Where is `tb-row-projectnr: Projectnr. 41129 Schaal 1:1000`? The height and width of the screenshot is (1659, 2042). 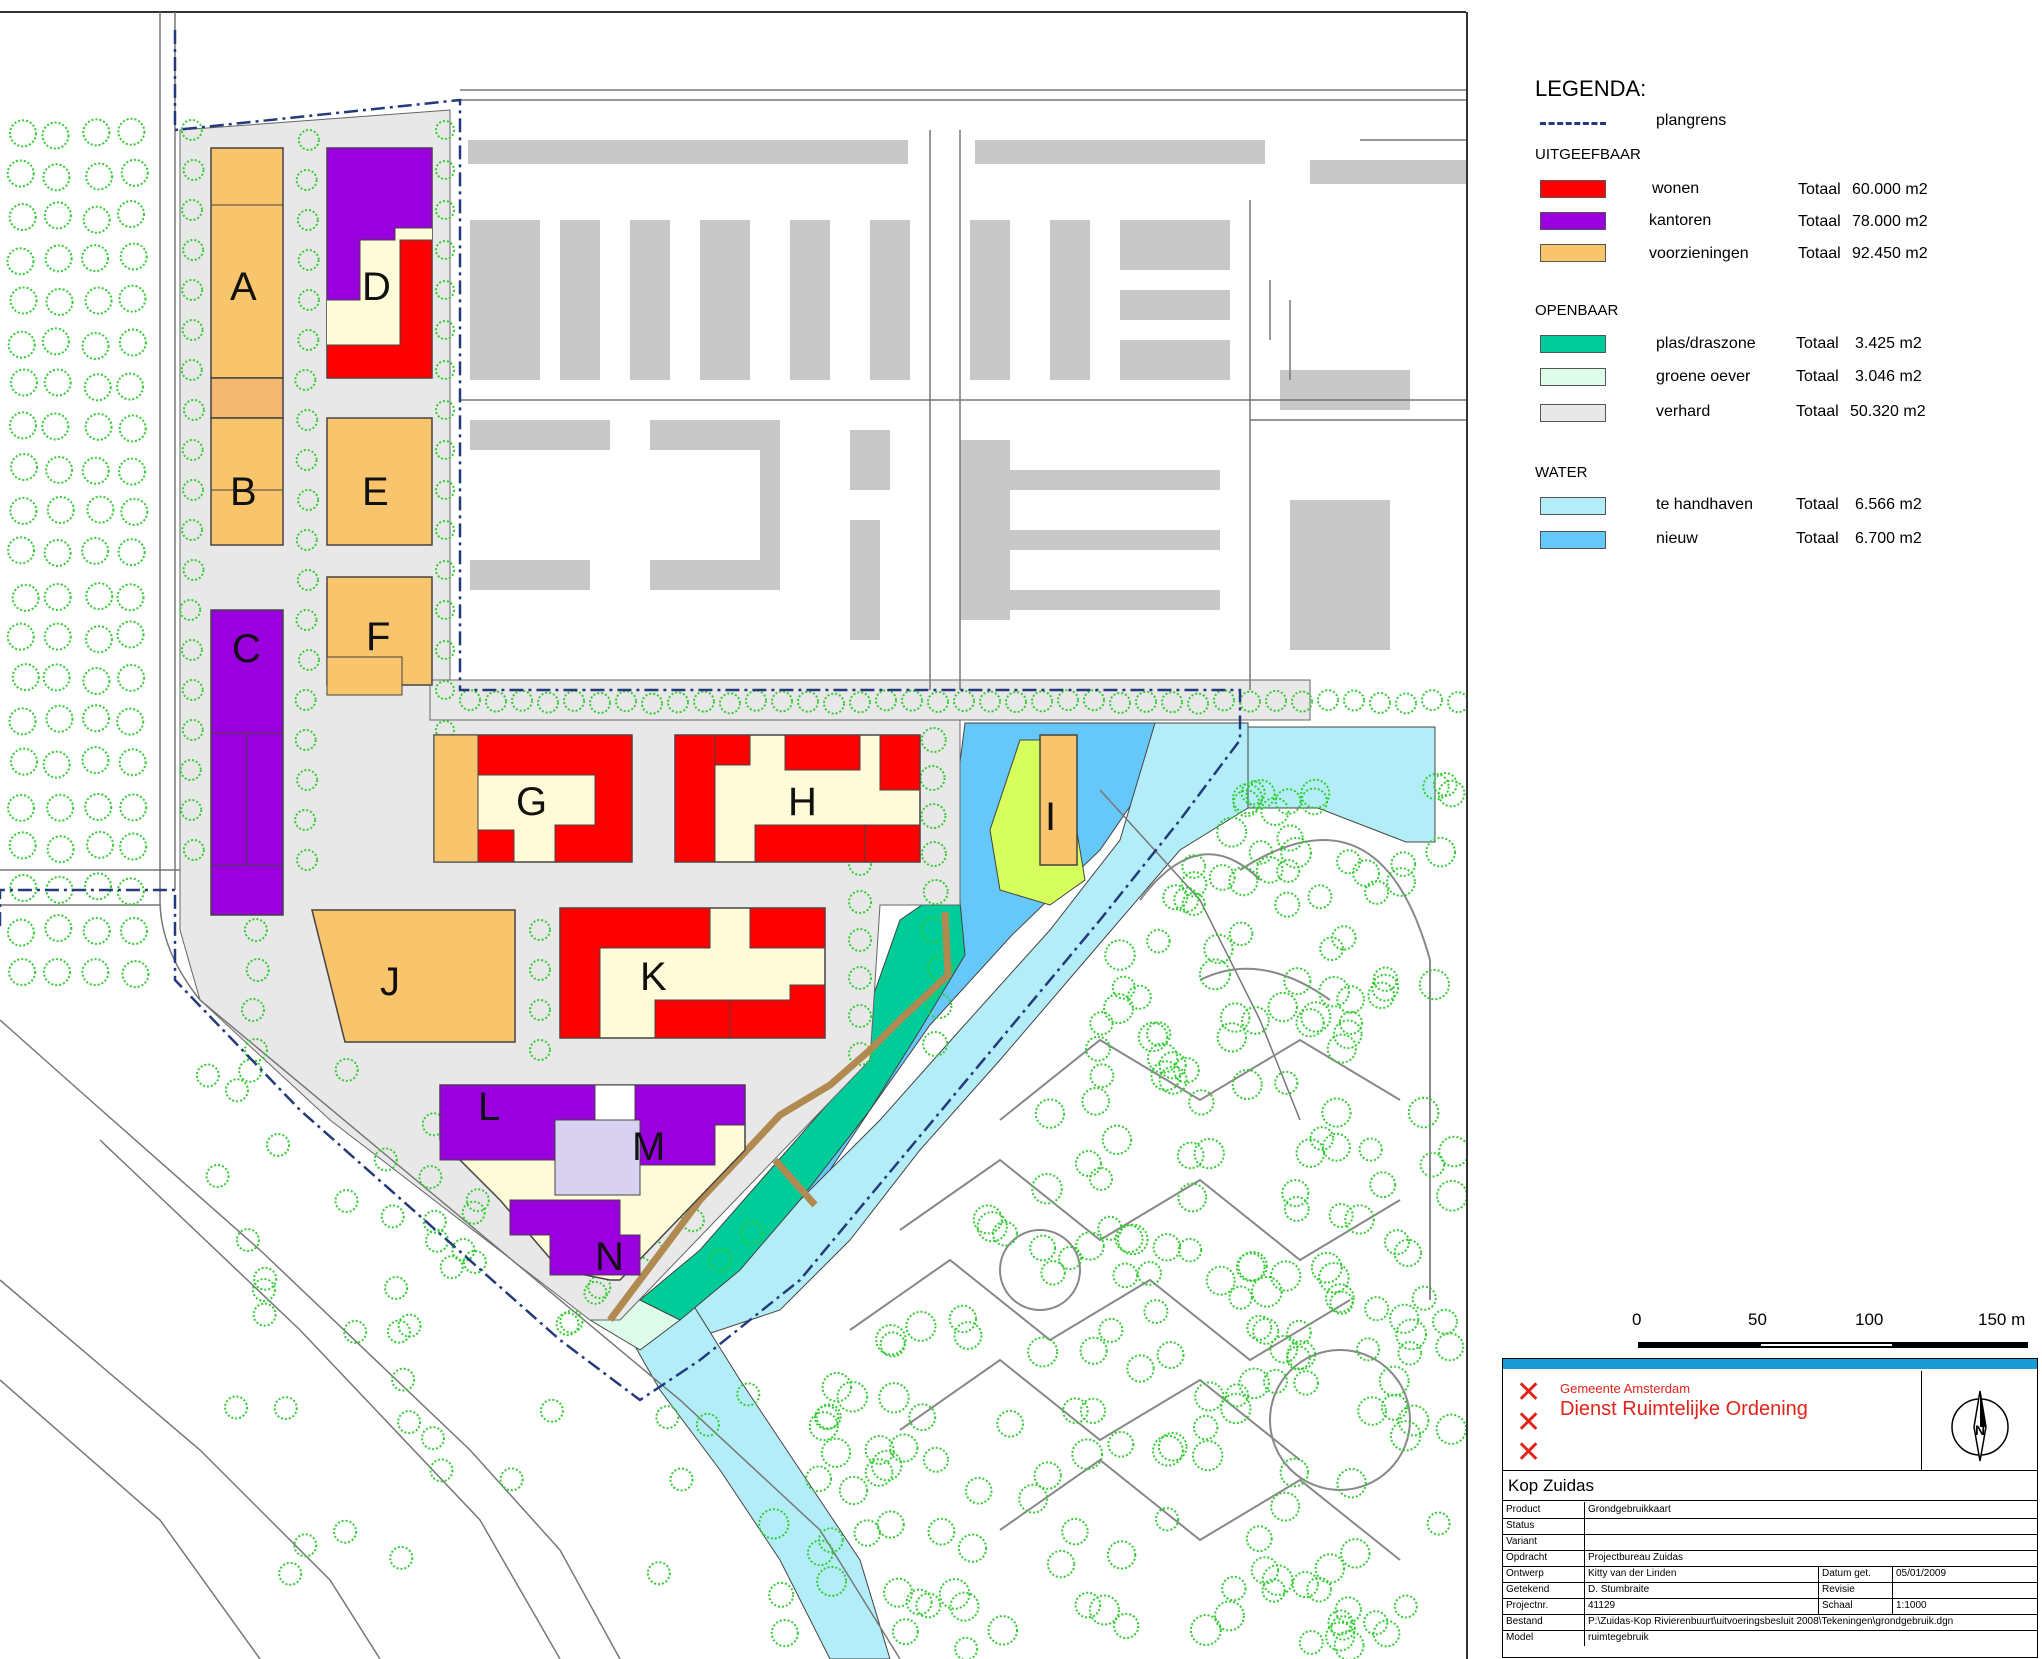 tb-row-projectnr: Projectnr. 41129 Schaal 1:1000 is located at coordinates (1770, 1606).